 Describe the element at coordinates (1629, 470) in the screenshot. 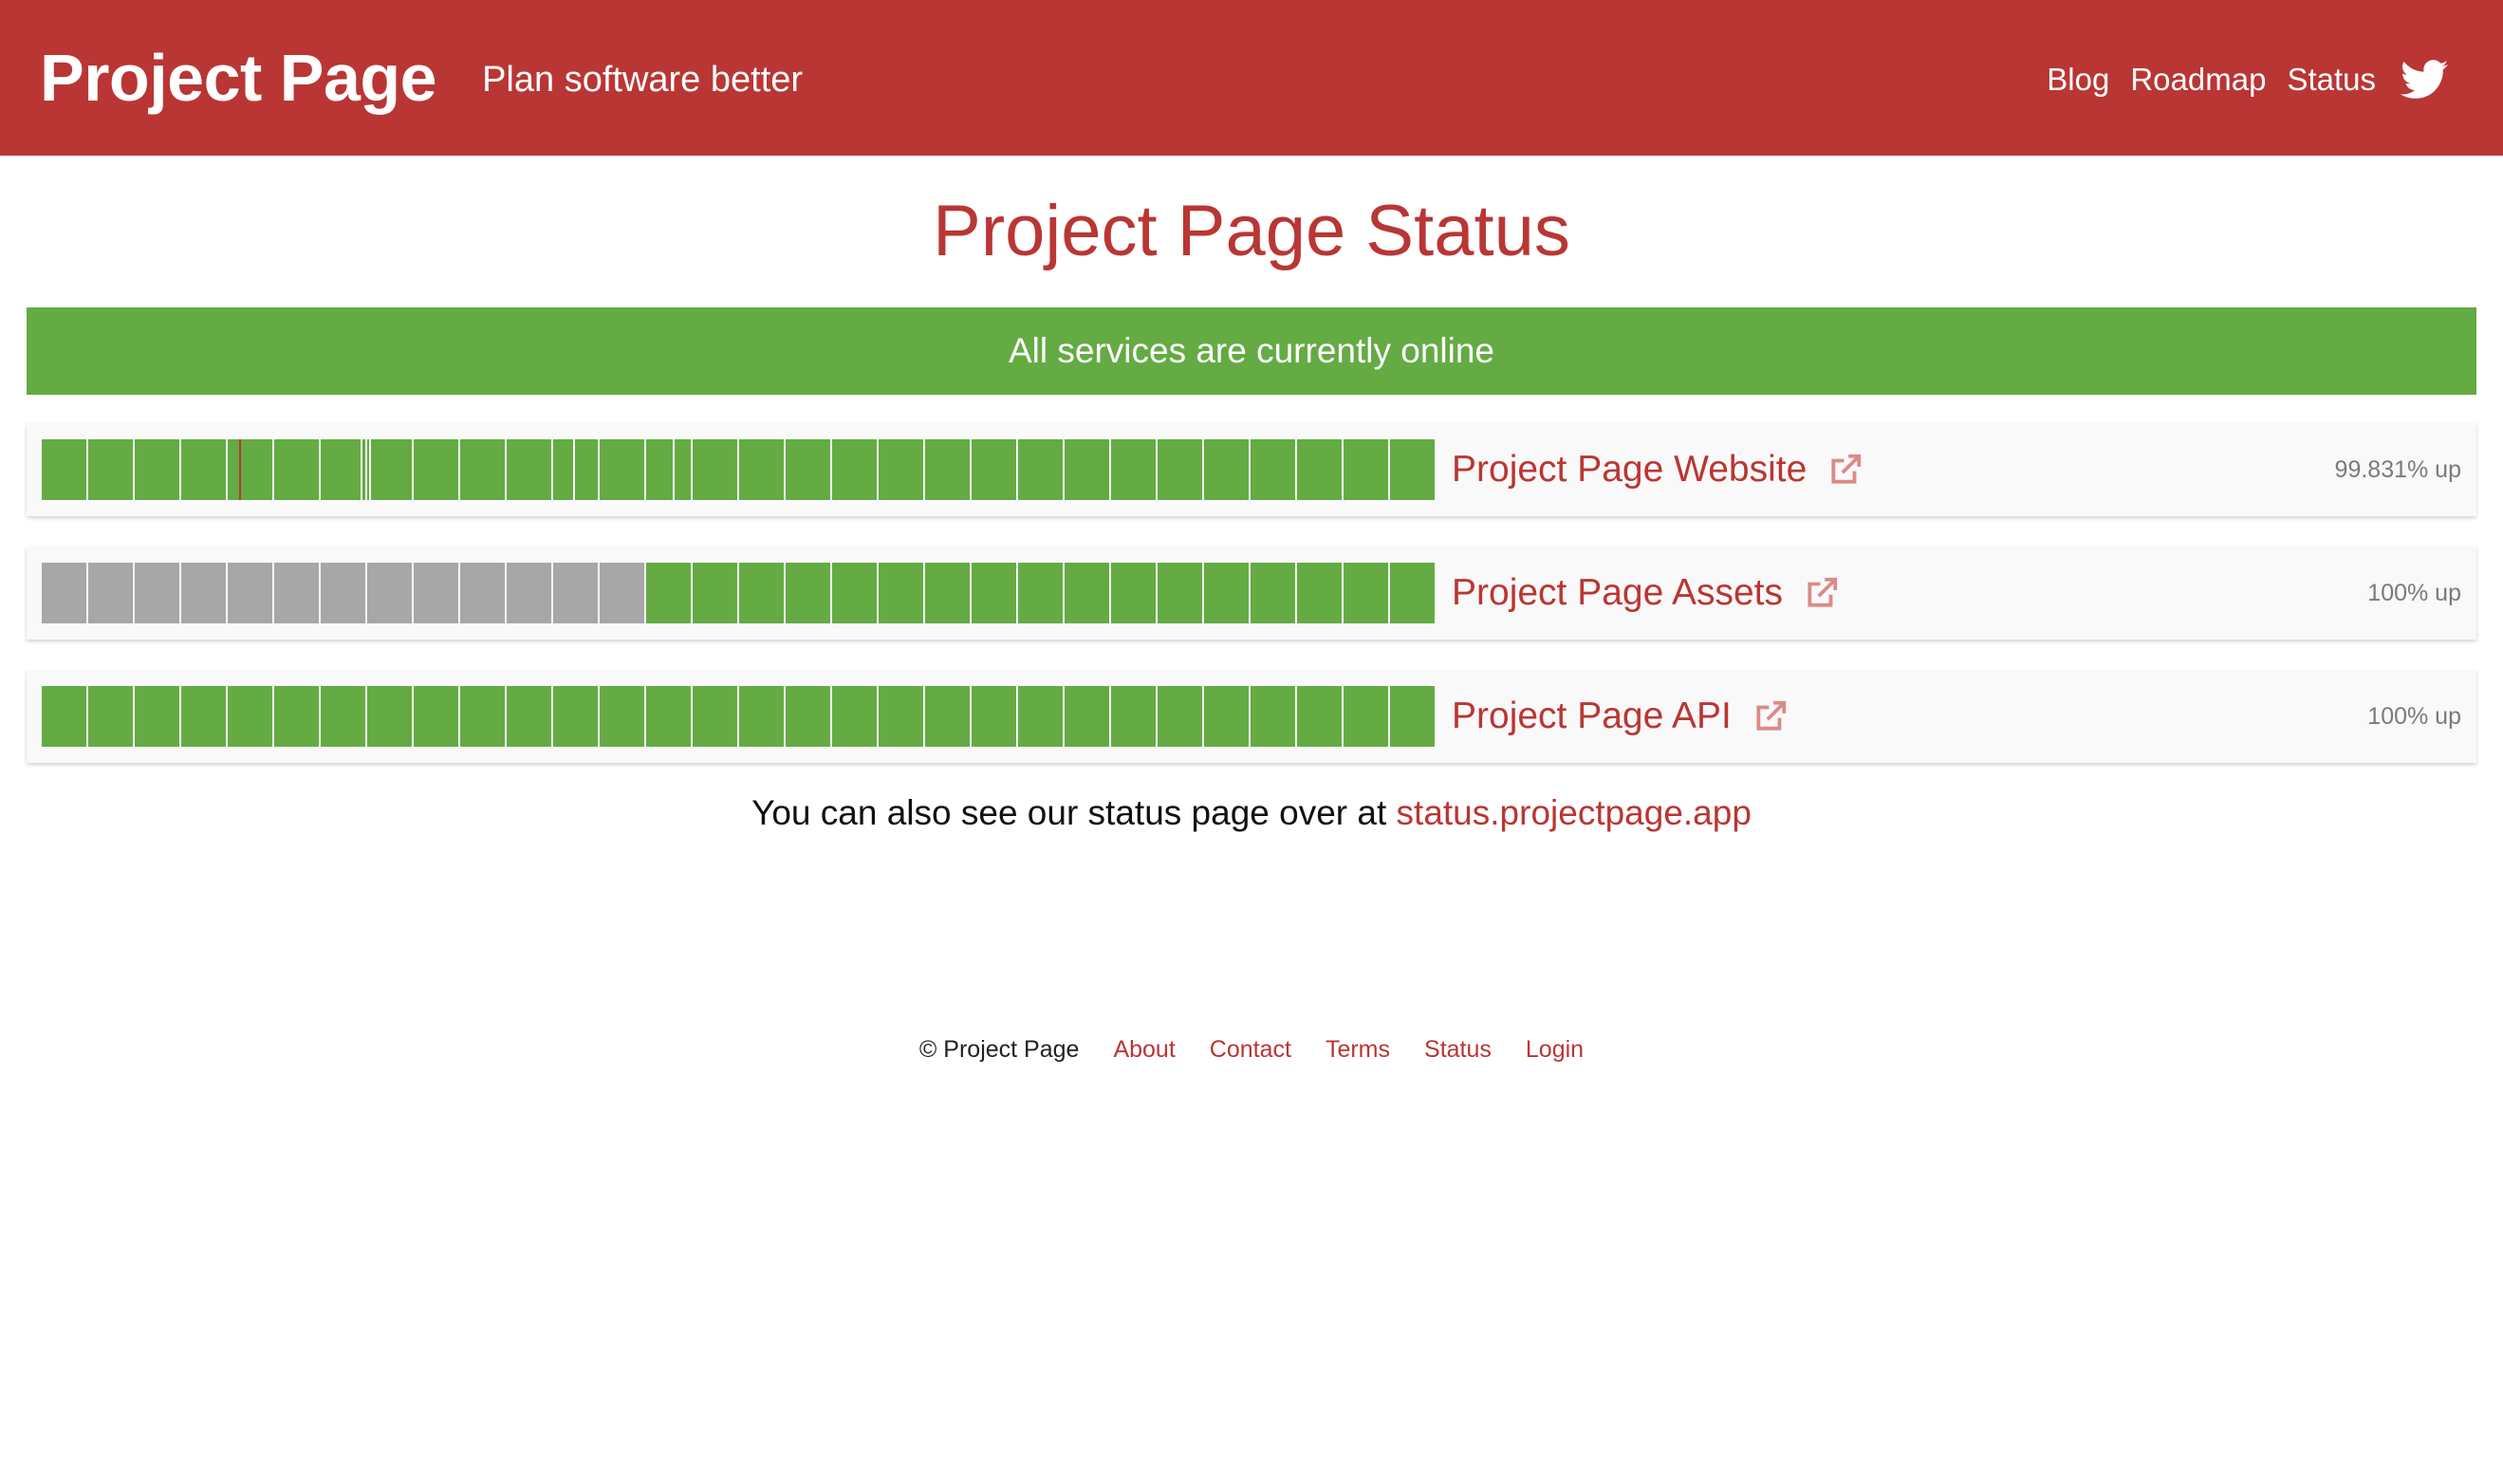

I see `service-name-link: Project Page Website` at that location.